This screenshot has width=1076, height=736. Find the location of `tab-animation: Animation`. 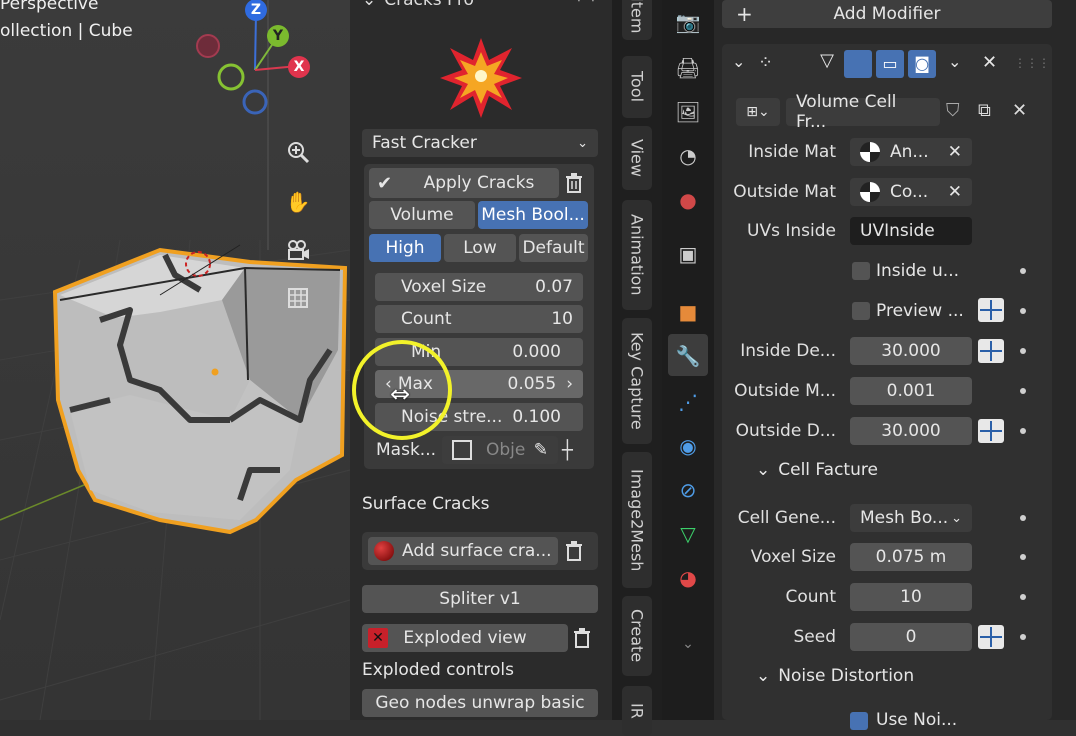

tab-animation: Animation is located at coordinates (637, 255).